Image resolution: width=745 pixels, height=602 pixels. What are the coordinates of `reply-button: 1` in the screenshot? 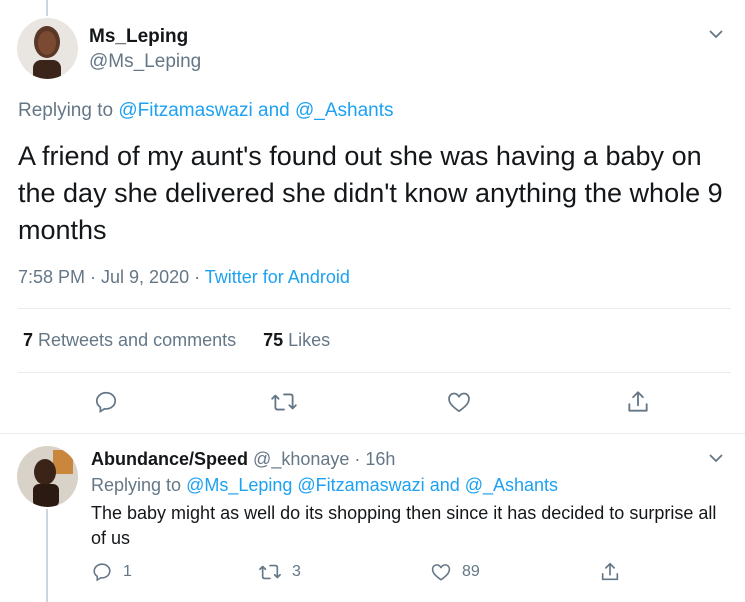 It's located at (111, 572).